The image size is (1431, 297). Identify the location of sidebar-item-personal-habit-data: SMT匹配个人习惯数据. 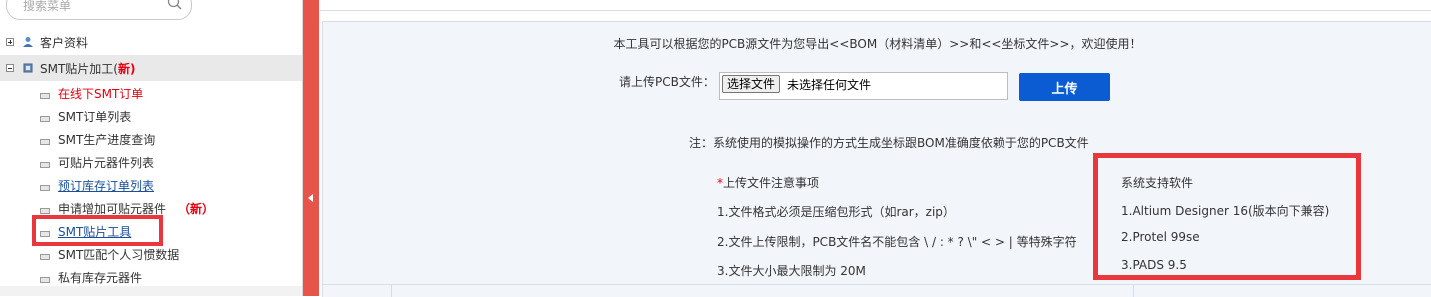
(151, 254).